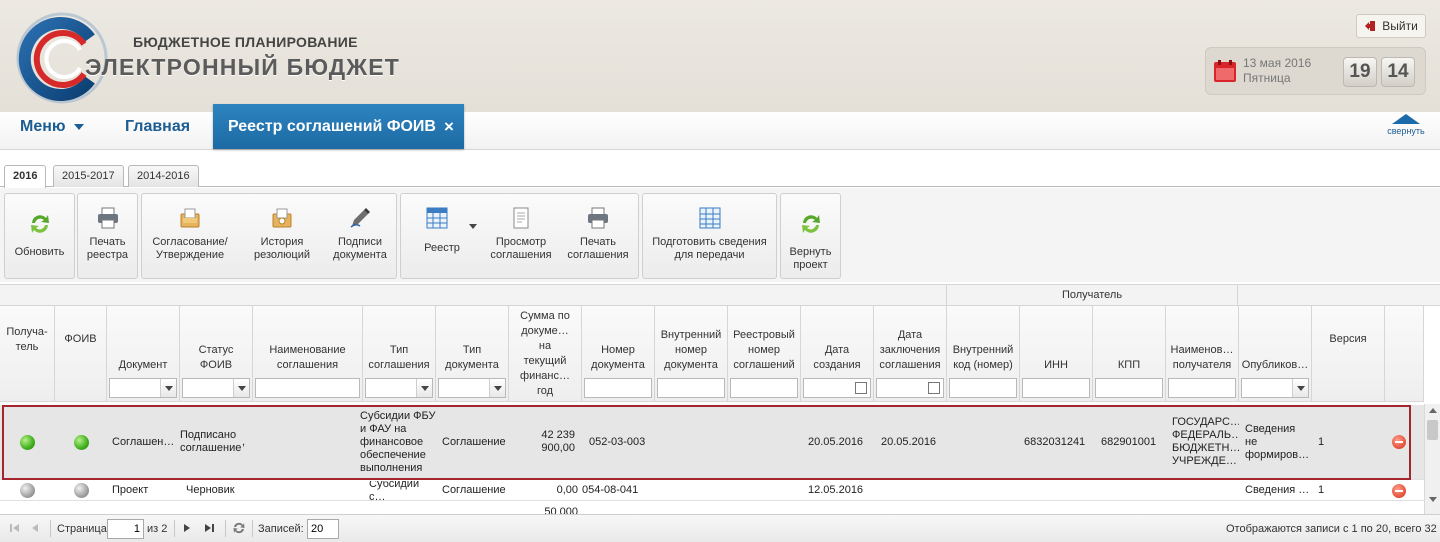 The image size is (1440, 542). I want to click on recipient-name-filter, so click(1202, 388).